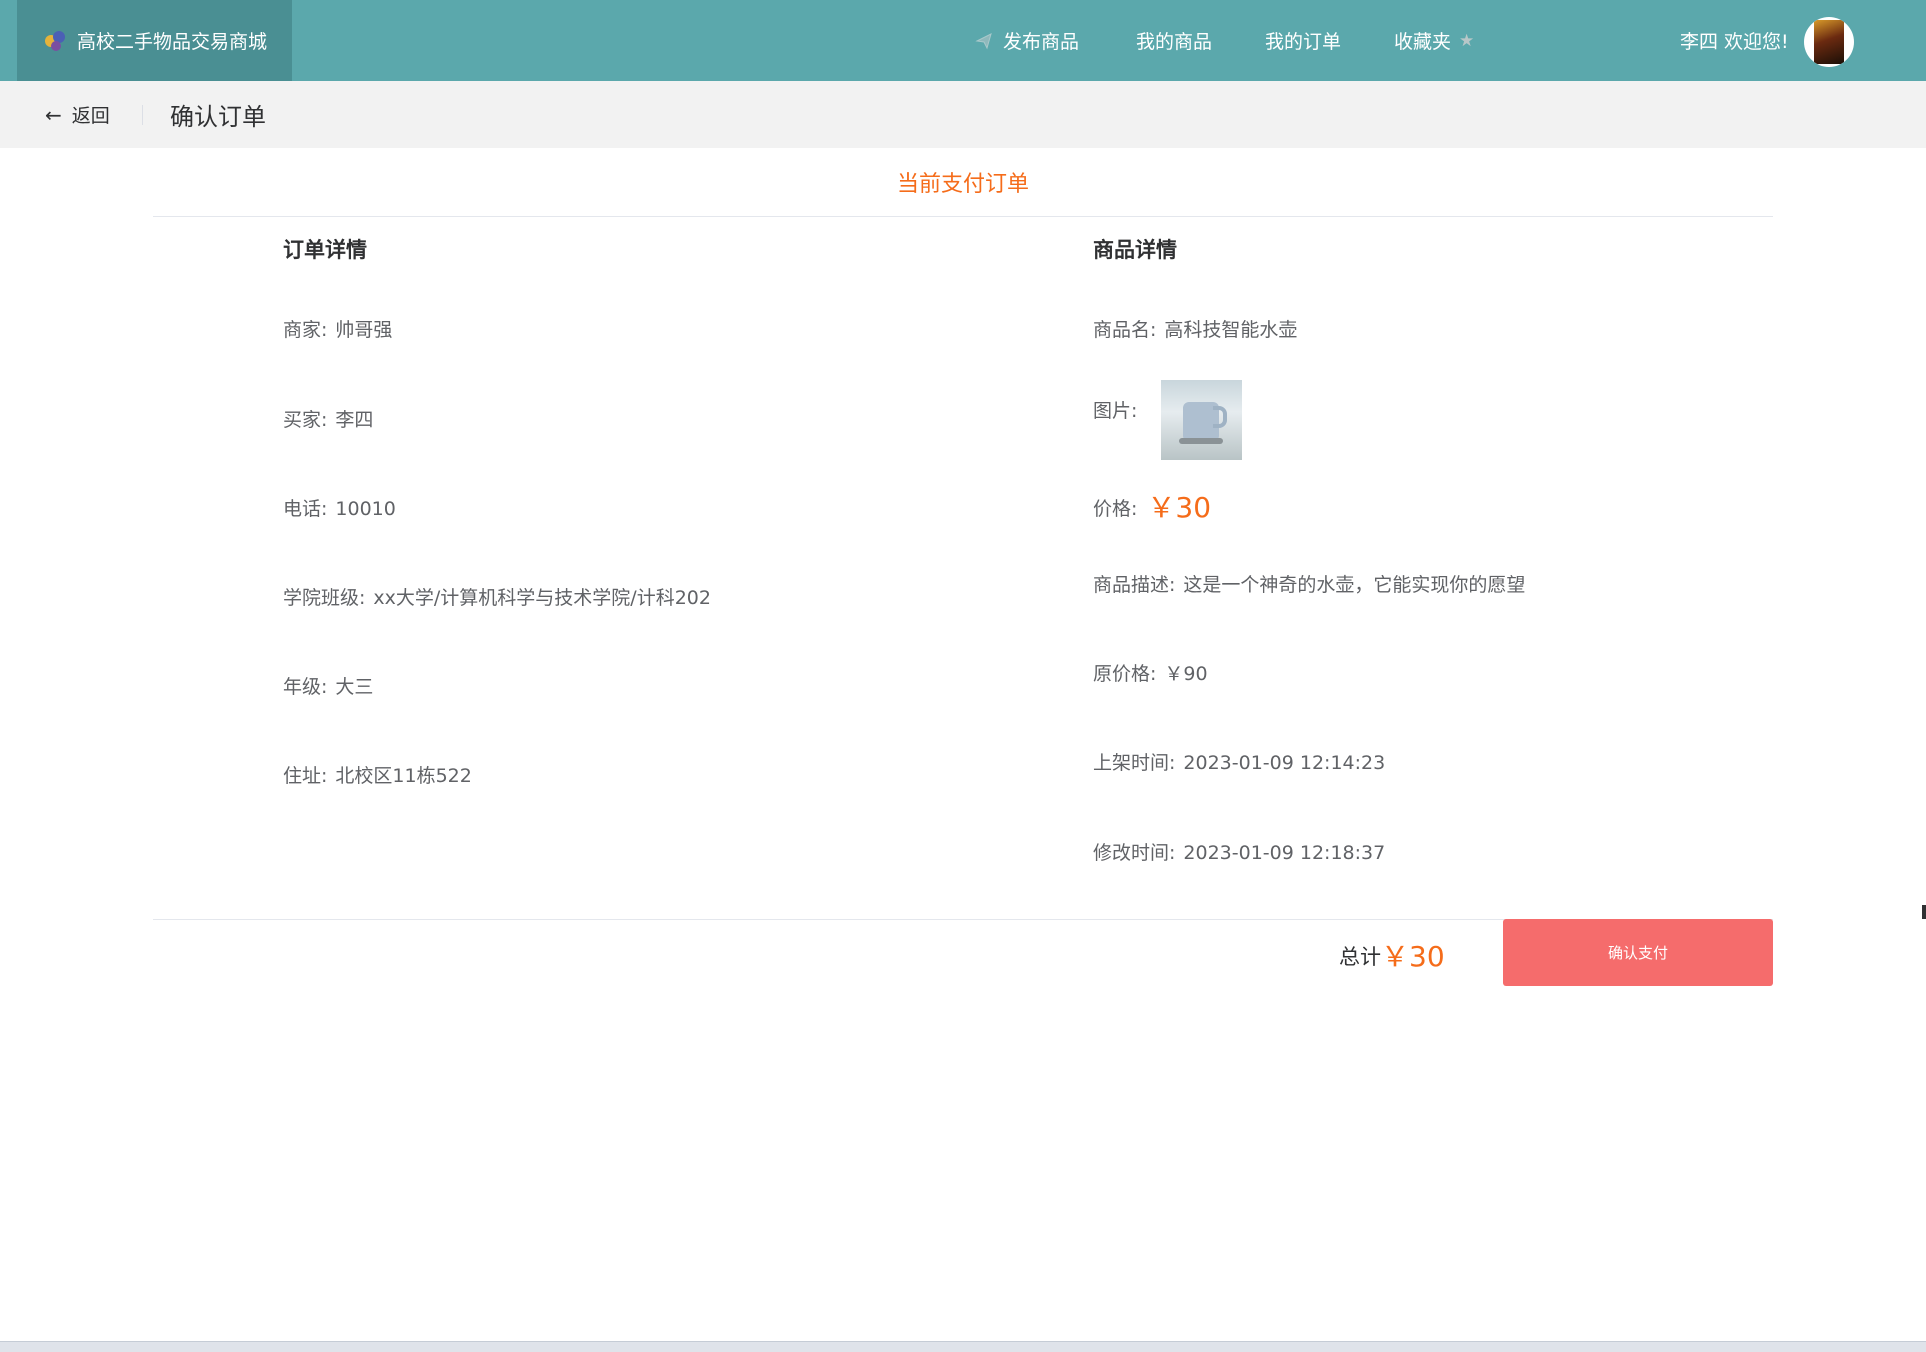 The image size is (1926, 1352). Describe the element at coordinates (1354, 585) in the screenshot. I see `goods-desc-value: 这是一个神奇的水壶，它能实现你的愿望` at that location.